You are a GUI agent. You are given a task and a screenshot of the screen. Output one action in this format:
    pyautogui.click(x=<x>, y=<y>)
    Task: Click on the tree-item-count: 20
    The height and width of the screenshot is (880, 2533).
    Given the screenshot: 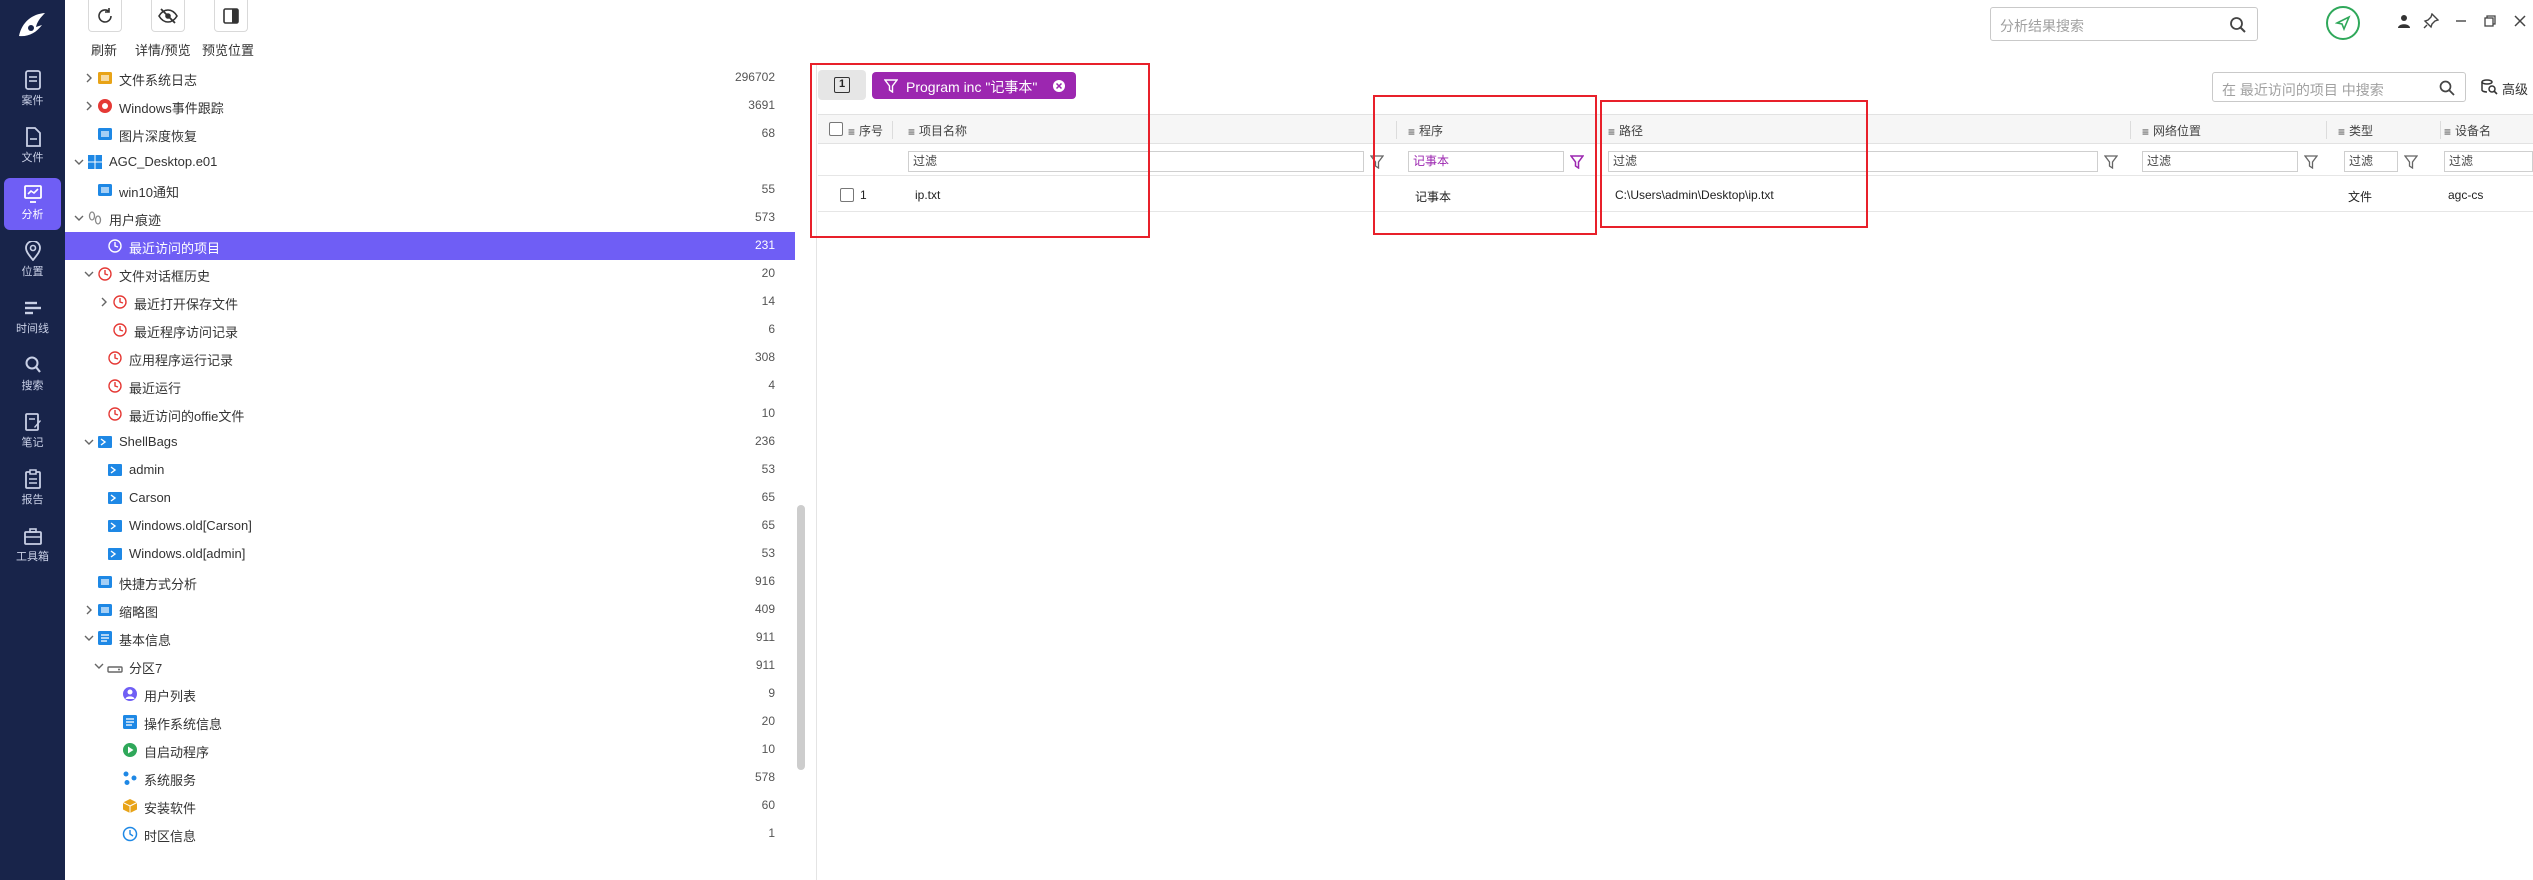 What is the action you would take?
    pyautogui.click(x=768, y=273)
    